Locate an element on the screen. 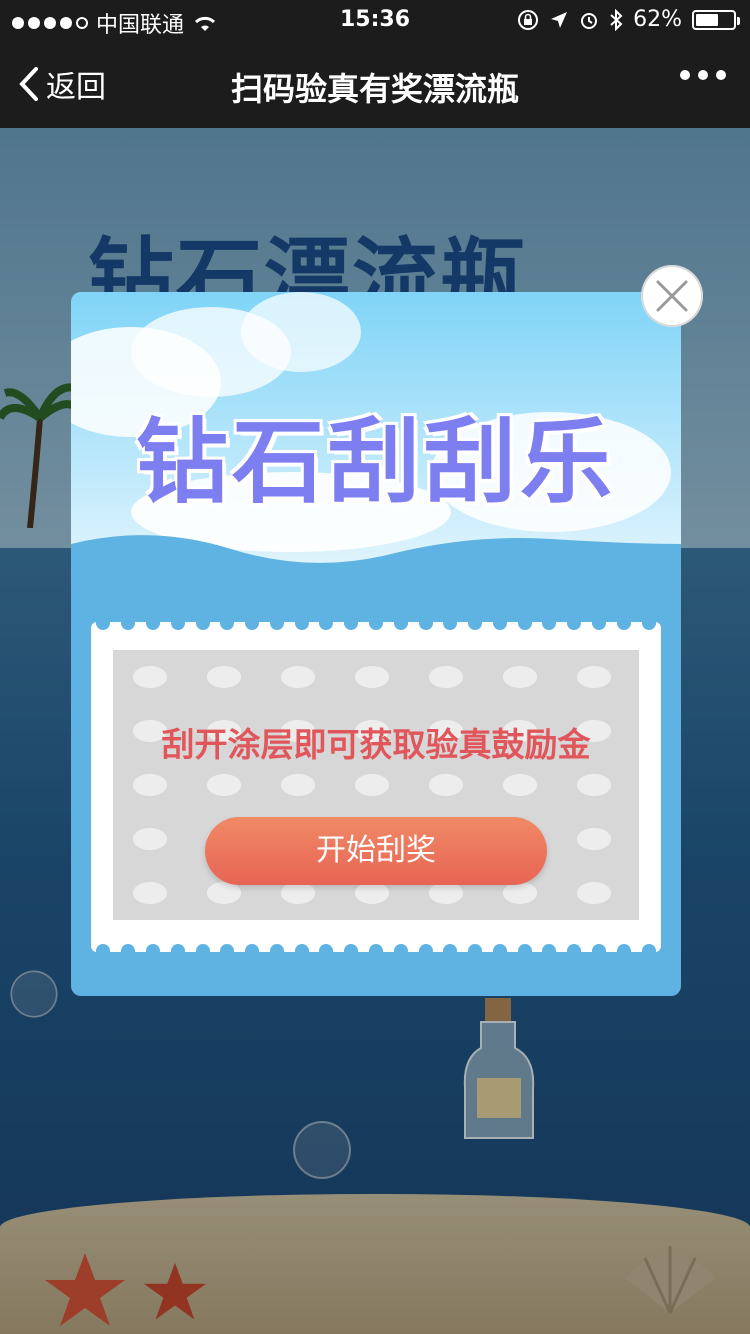 This screenshot has width=750, height=1334. bluetooth-icon is located at coordinates (616, 19).